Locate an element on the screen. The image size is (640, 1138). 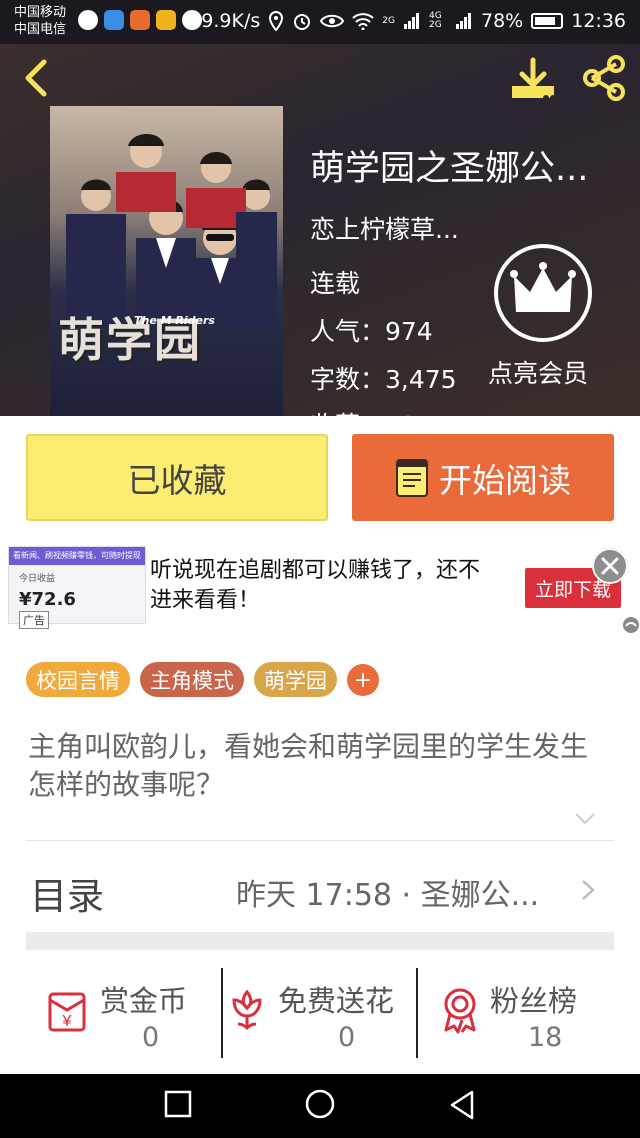
alarm-icon is located at coordinates (302, 22).